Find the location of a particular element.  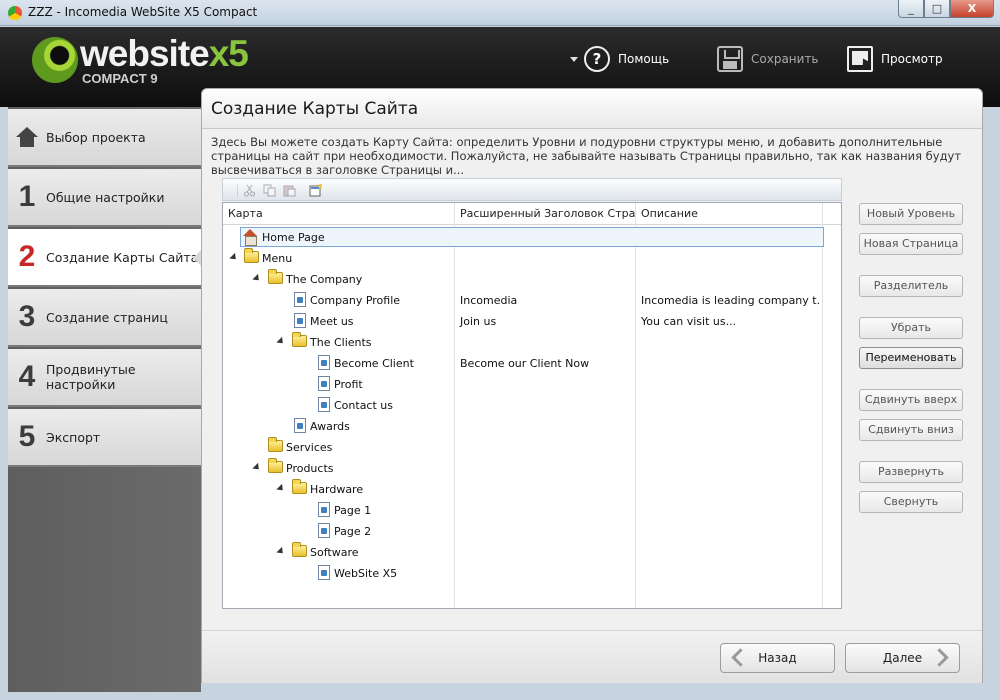

help-button: ? Помощь is located at coordinates (619, 59).